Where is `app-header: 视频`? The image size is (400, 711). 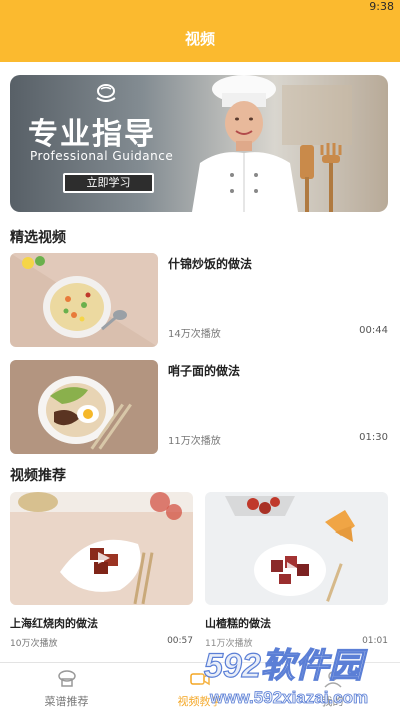 app-header: 视频 is located at coordinates (200, 38).